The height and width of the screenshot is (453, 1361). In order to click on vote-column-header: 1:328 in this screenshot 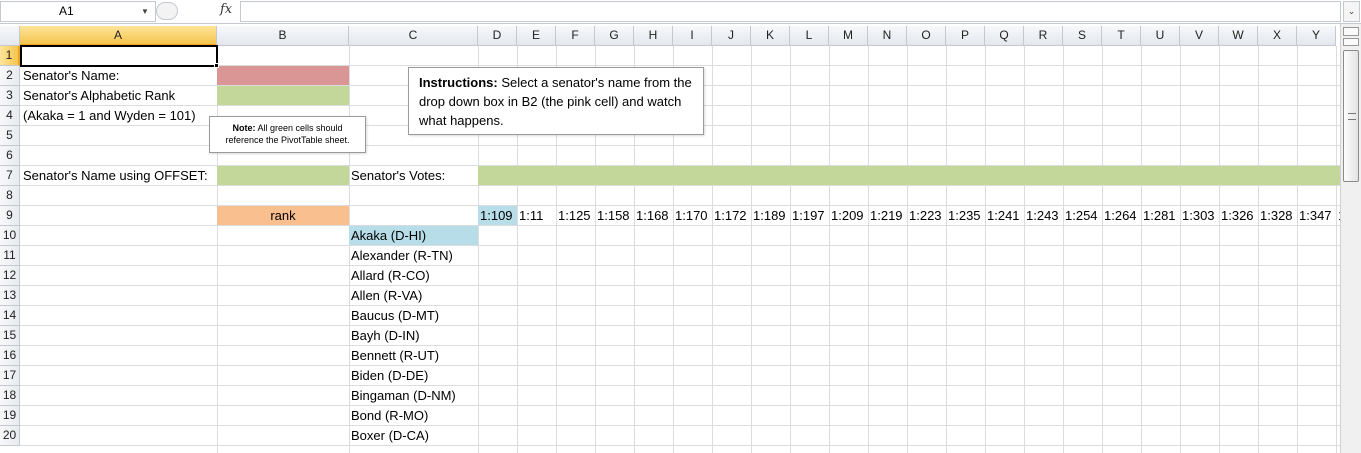, I will do `click(1276, 215)`.